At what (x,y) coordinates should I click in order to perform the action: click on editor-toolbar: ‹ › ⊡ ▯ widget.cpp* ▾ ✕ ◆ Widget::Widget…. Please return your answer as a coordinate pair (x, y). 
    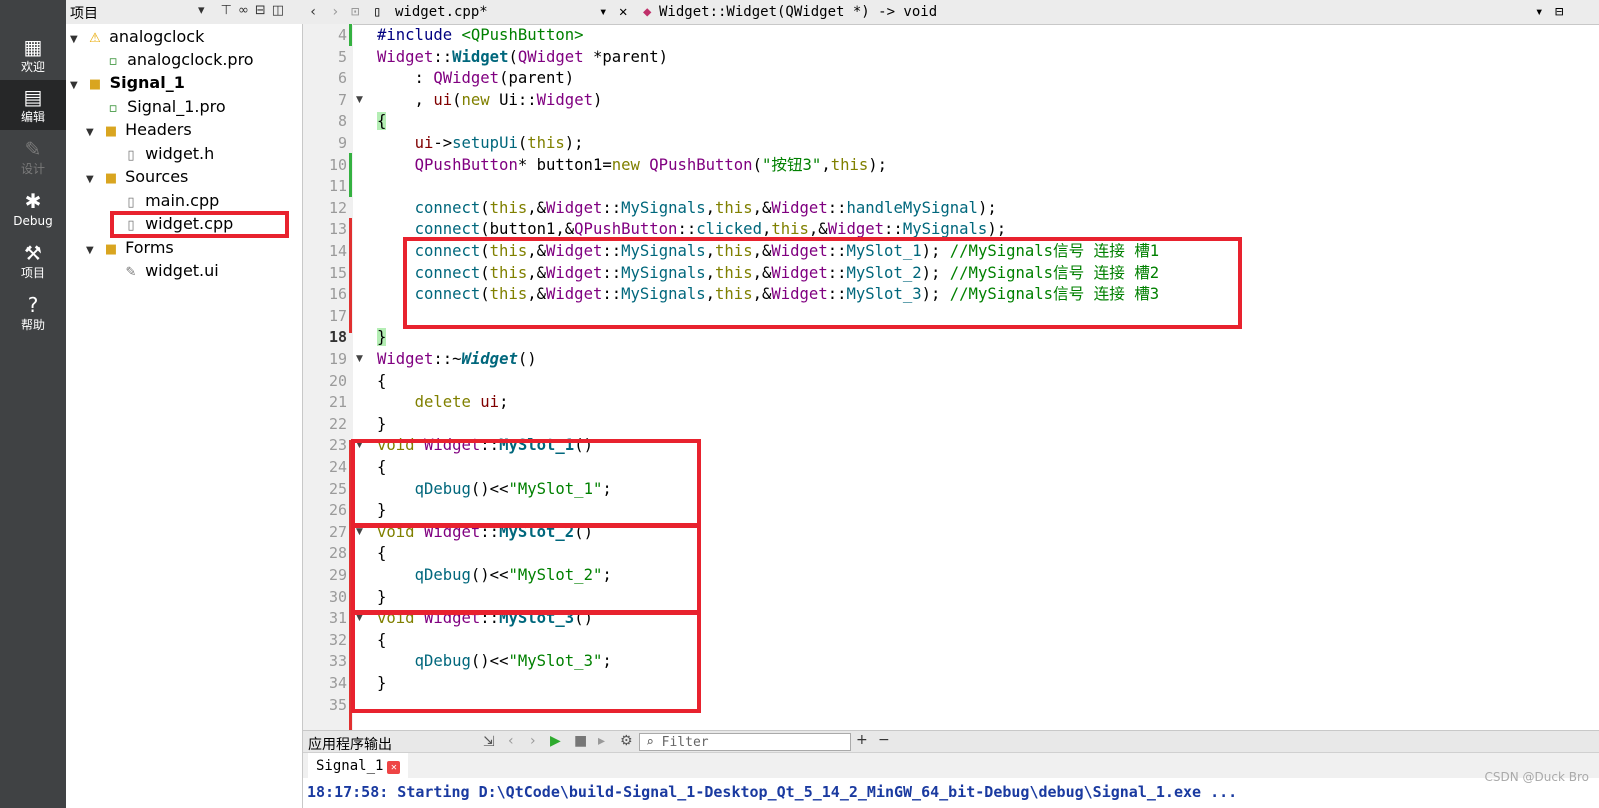
    Looking at the image, I should click on (951, 12).